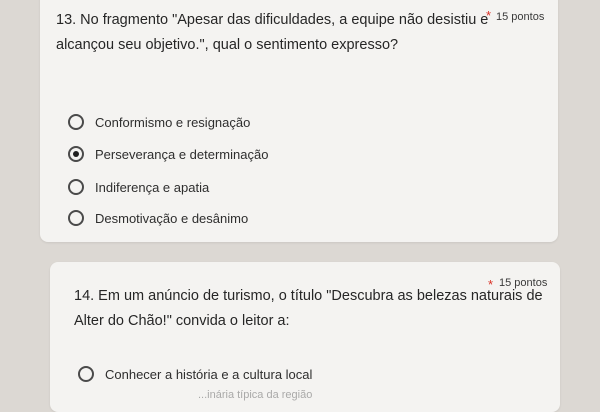  I want to click on question-14-points: 15 pontos, so click(523, 283).